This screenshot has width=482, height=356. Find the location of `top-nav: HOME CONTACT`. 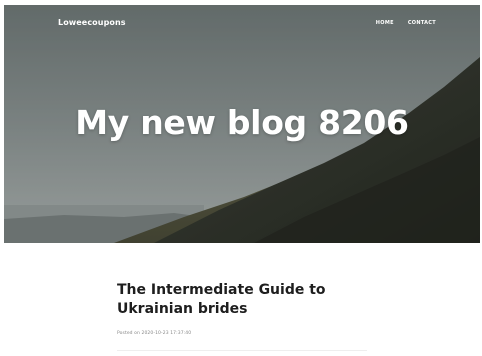

top-nav: HOME CONTACT is located at coordinates (406, 23).